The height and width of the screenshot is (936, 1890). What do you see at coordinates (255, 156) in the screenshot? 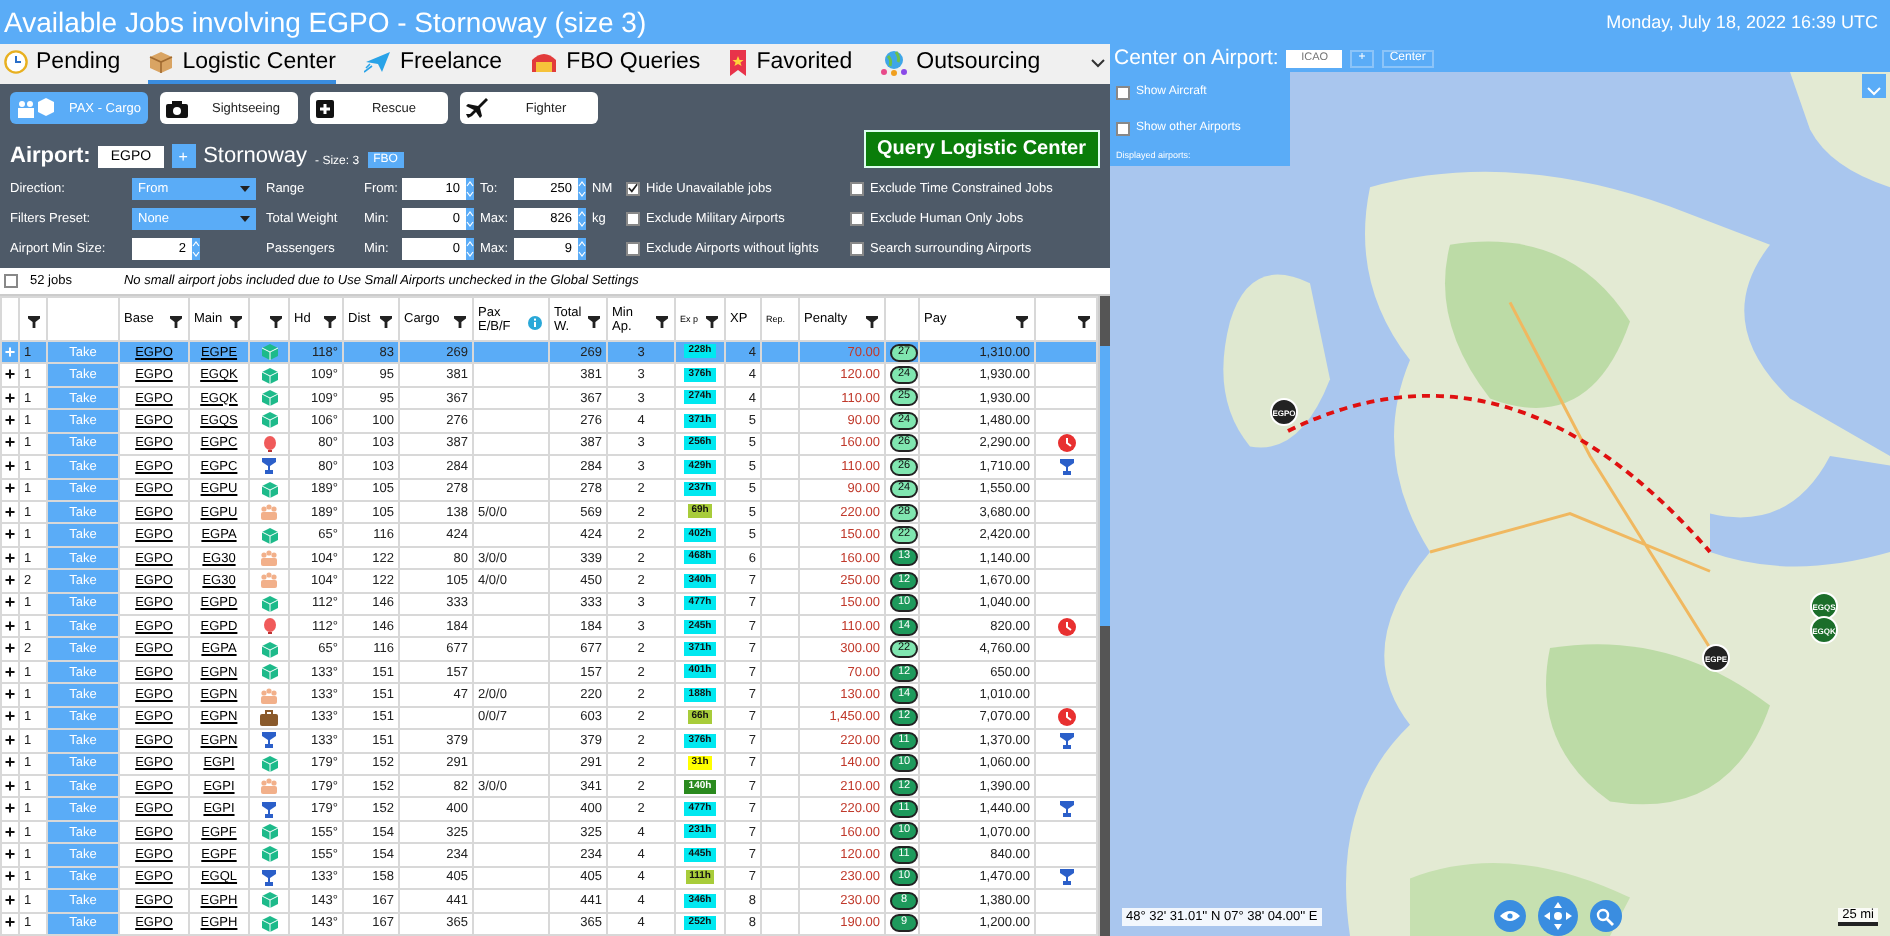
I see `airport-name: Stornoway` at bounding box center [255, 156].